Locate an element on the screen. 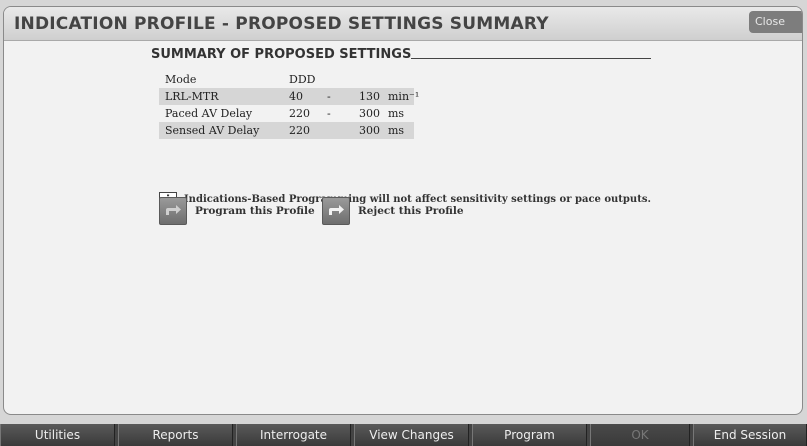 Image resolution: width=807 pixels, height=446 pixels. view-changes-button: View Changes is located at coordinates (411, 435).